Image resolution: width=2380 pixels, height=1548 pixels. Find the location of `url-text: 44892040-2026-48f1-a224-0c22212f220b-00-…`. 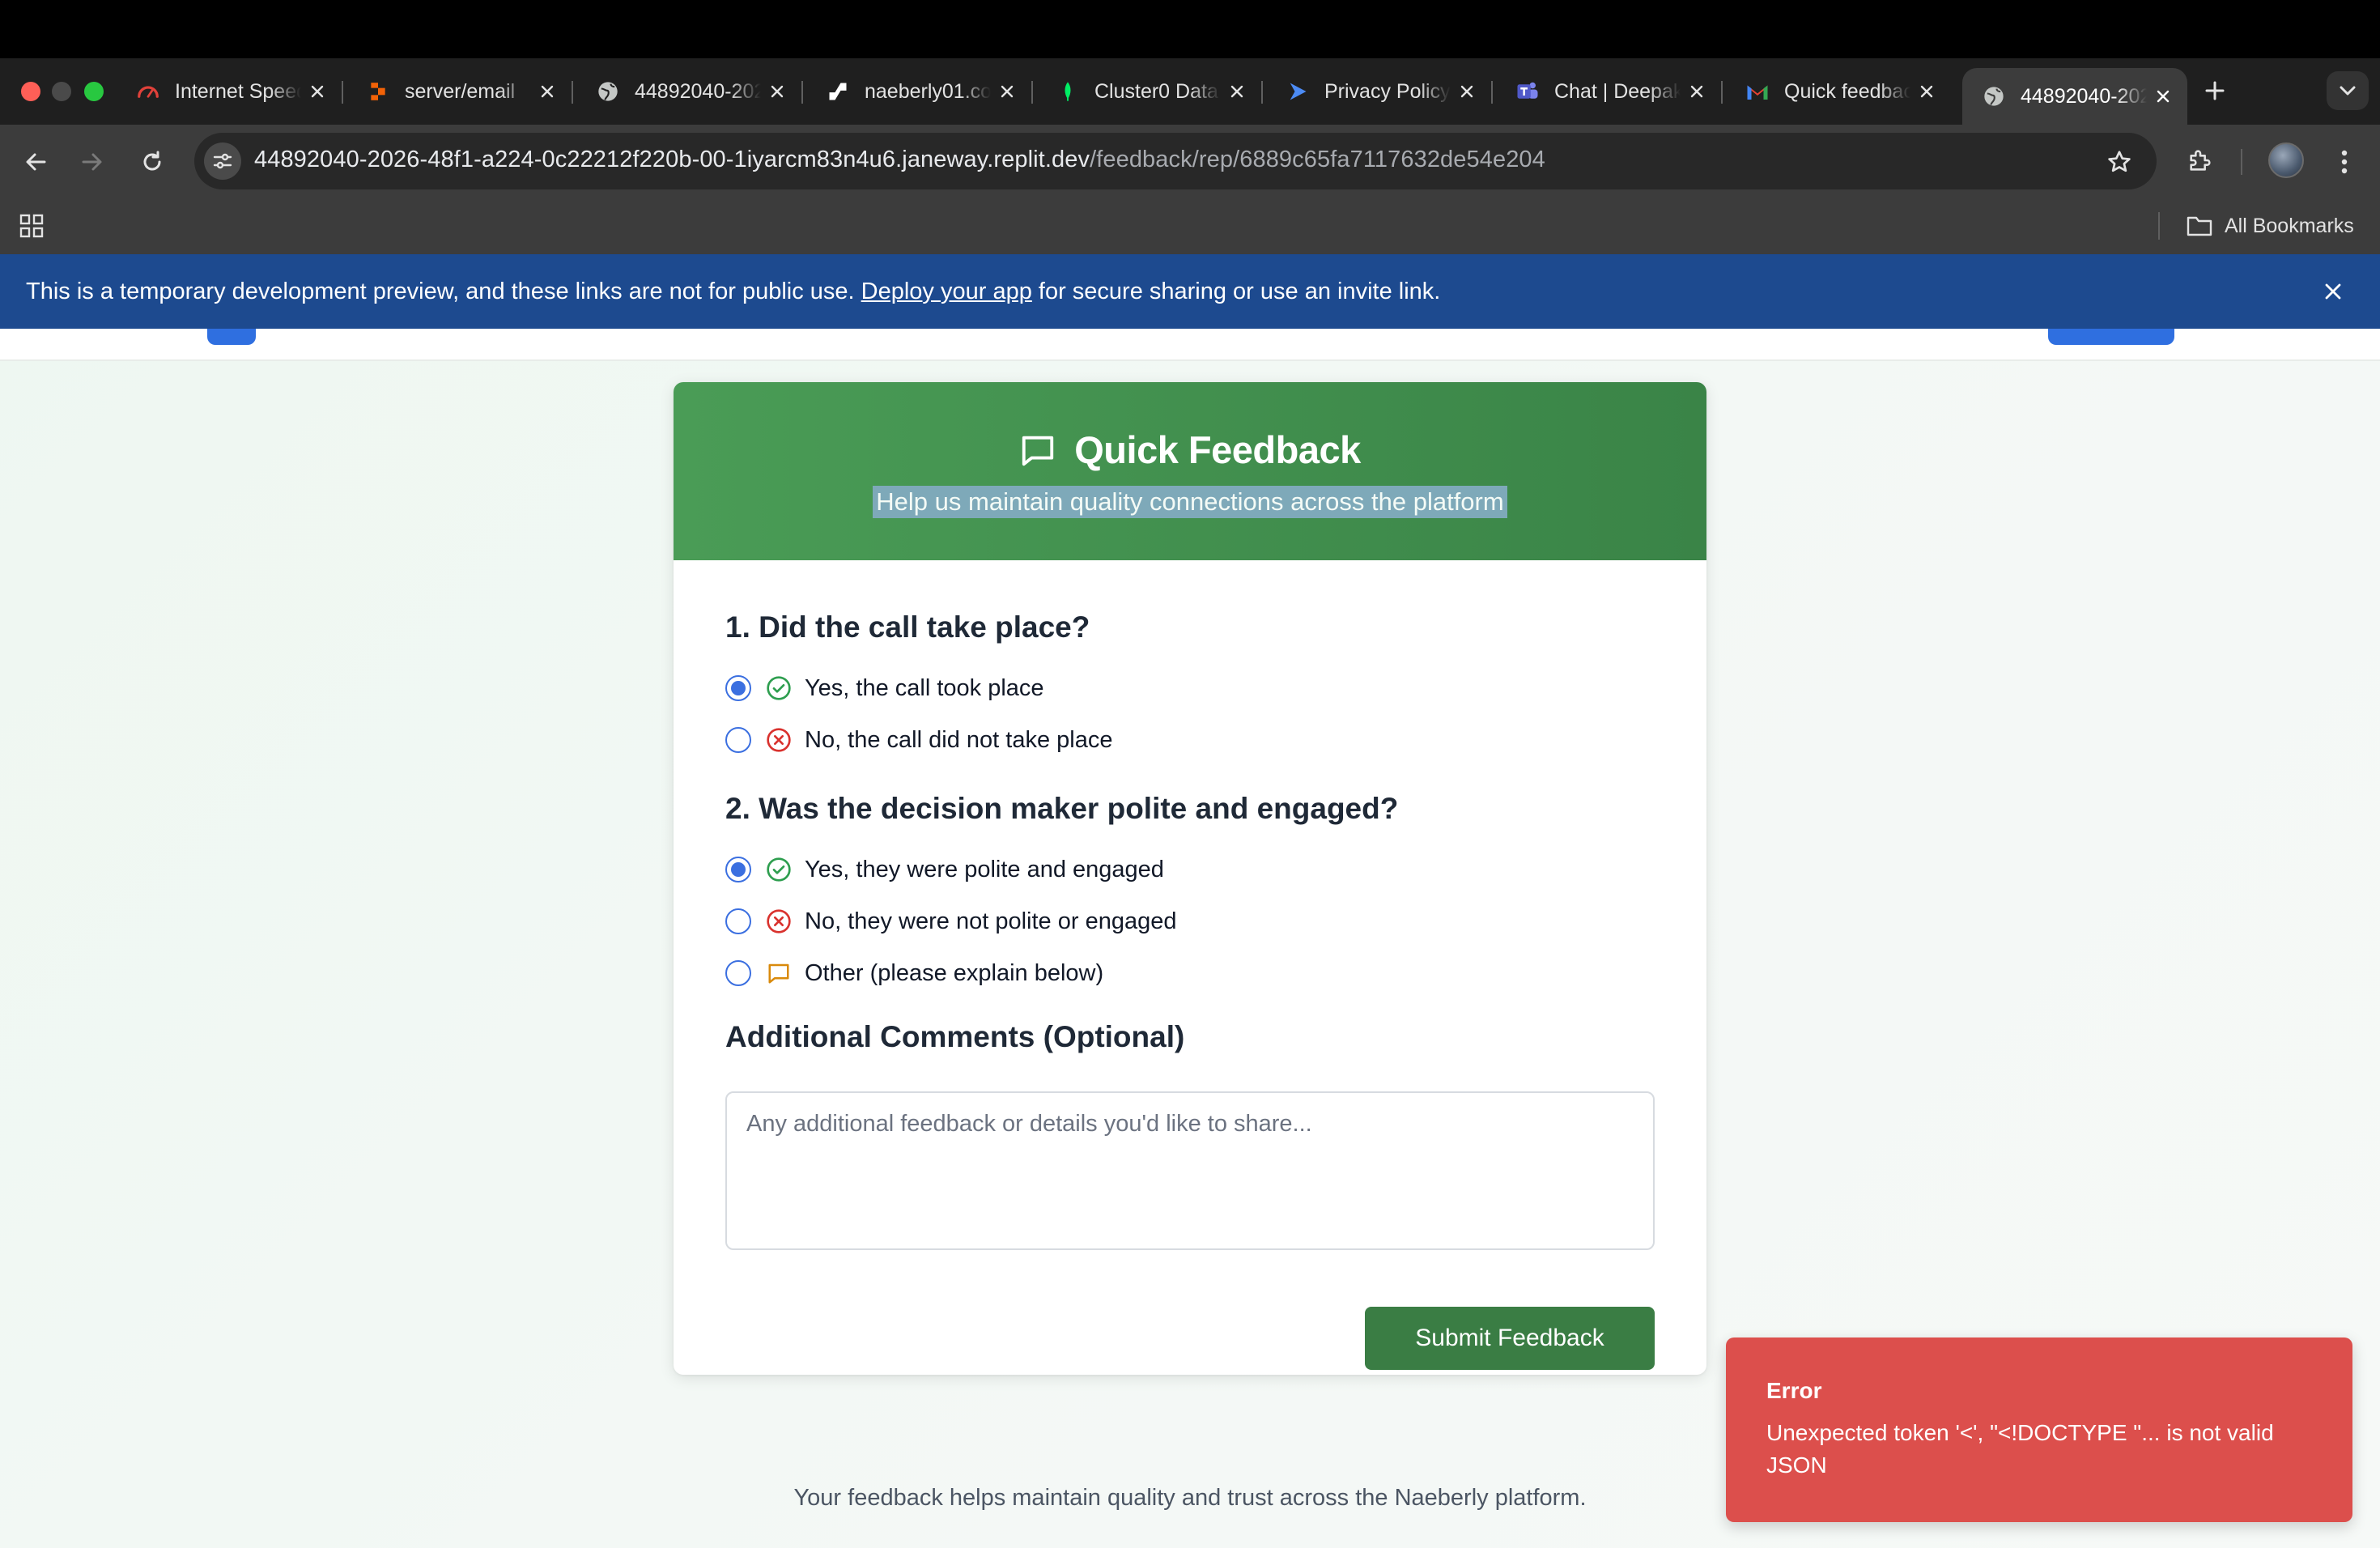

url-text: 44892040-2026-48f1-a224-0c22212f220b-00-… is located at coordinates (900, 160).